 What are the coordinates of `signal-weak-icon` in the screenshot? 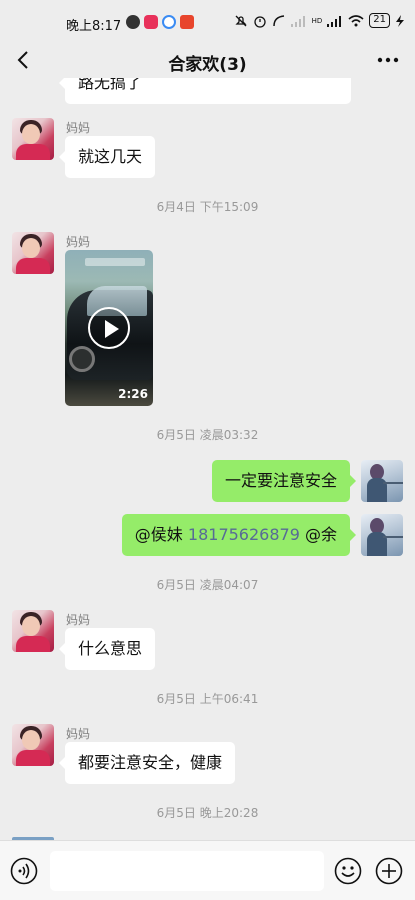 It's located at (297, 21).